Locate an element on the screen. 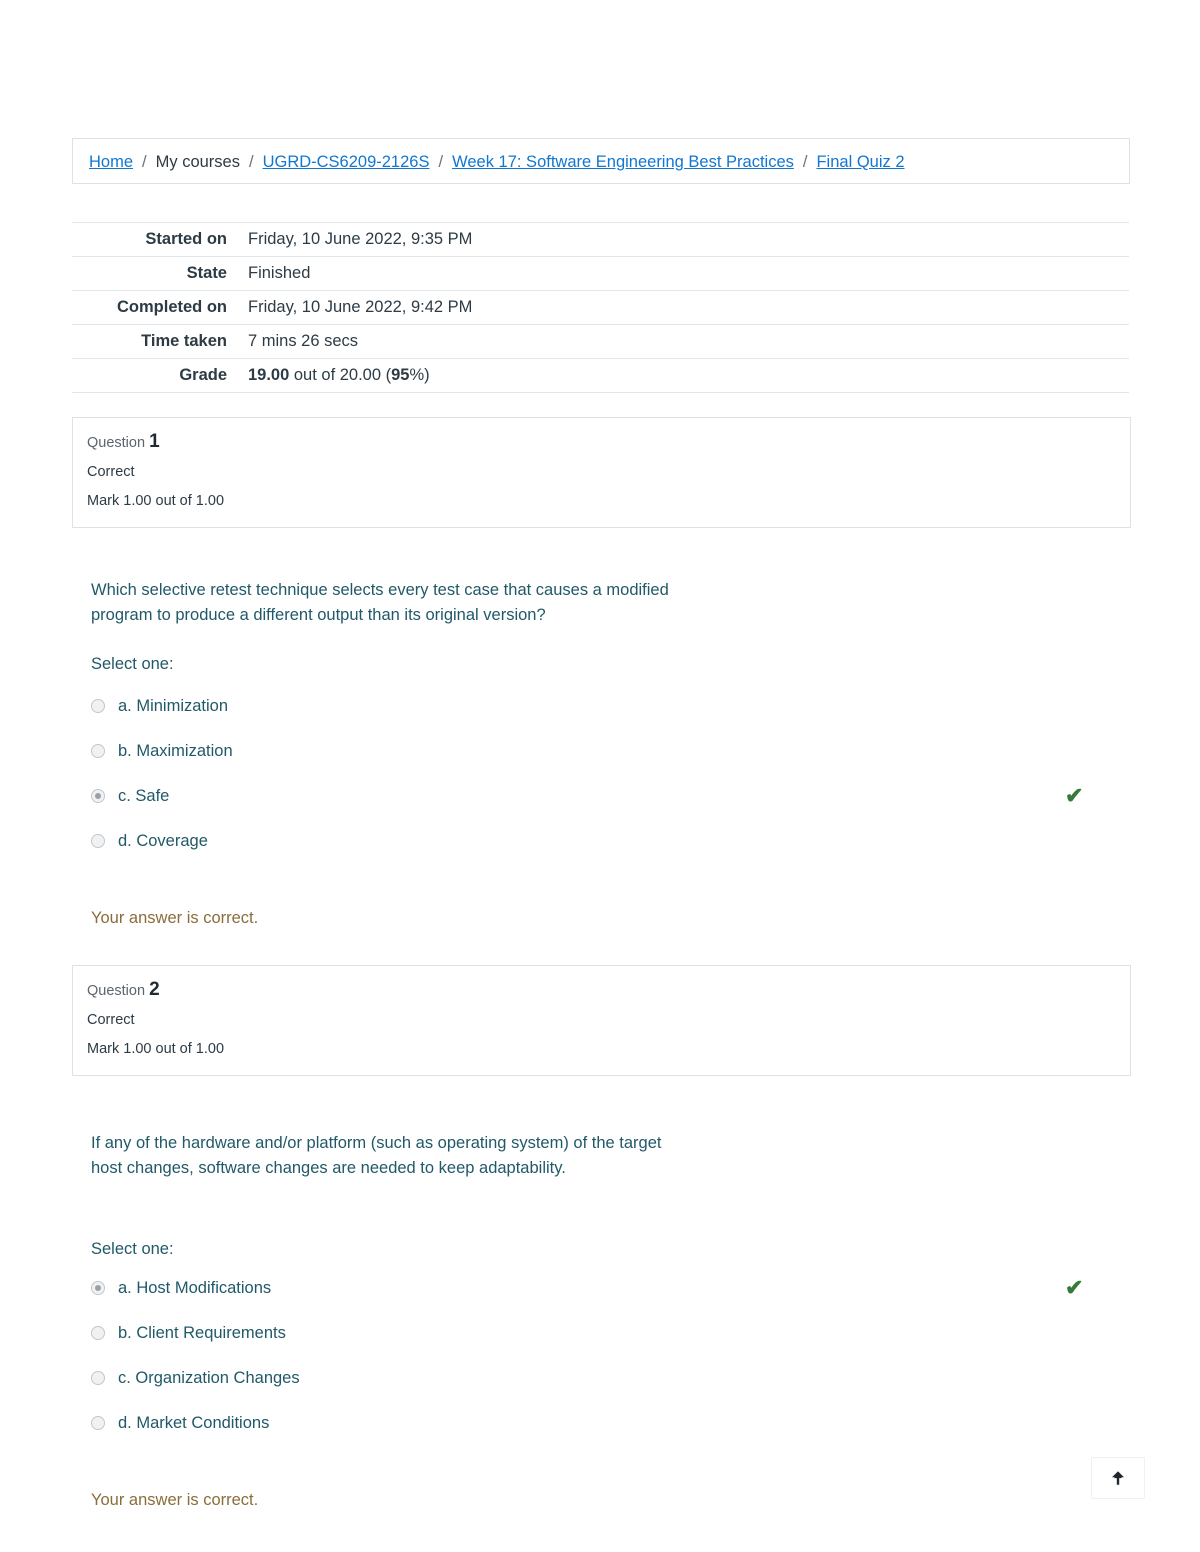  question-number-1: Question 1 is located at coordinates (601, 442).